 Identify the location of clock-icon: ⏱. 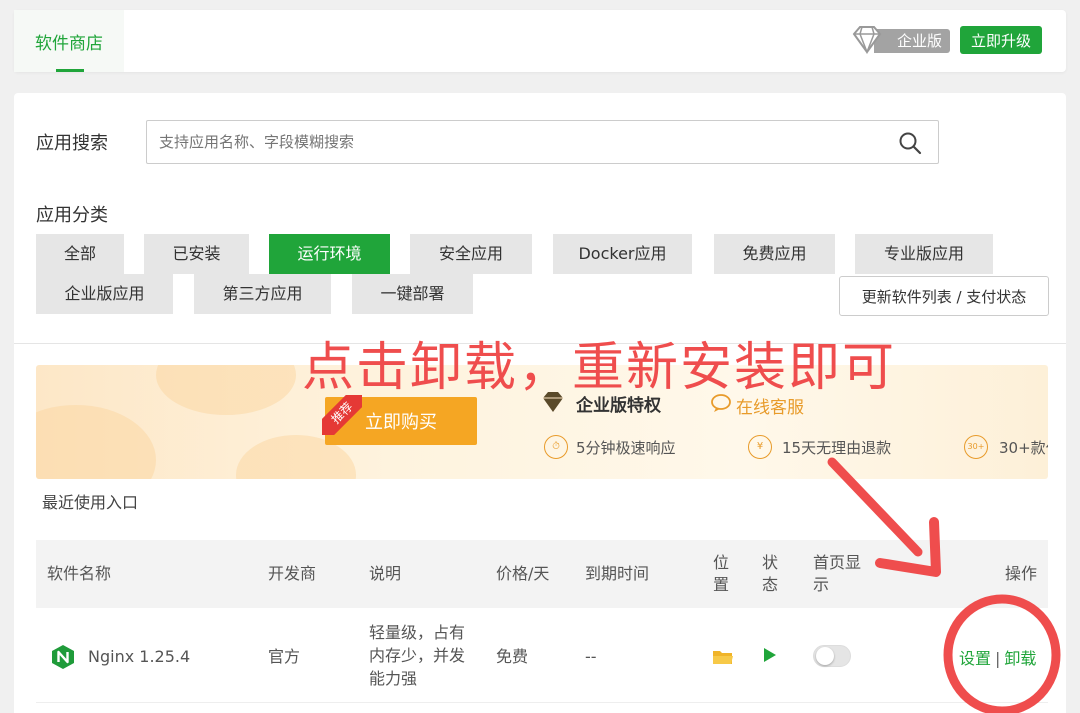
(556, 447).